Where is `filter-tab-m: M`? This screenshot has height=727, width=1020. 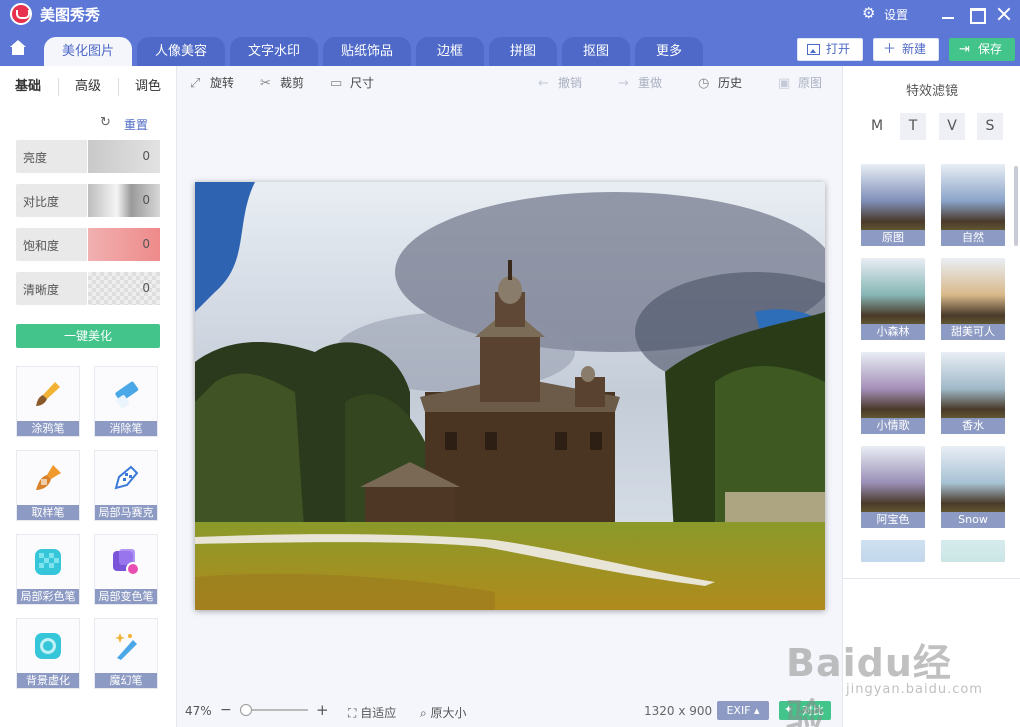 filter-tab-m: M is located at coordinates (877, 126).